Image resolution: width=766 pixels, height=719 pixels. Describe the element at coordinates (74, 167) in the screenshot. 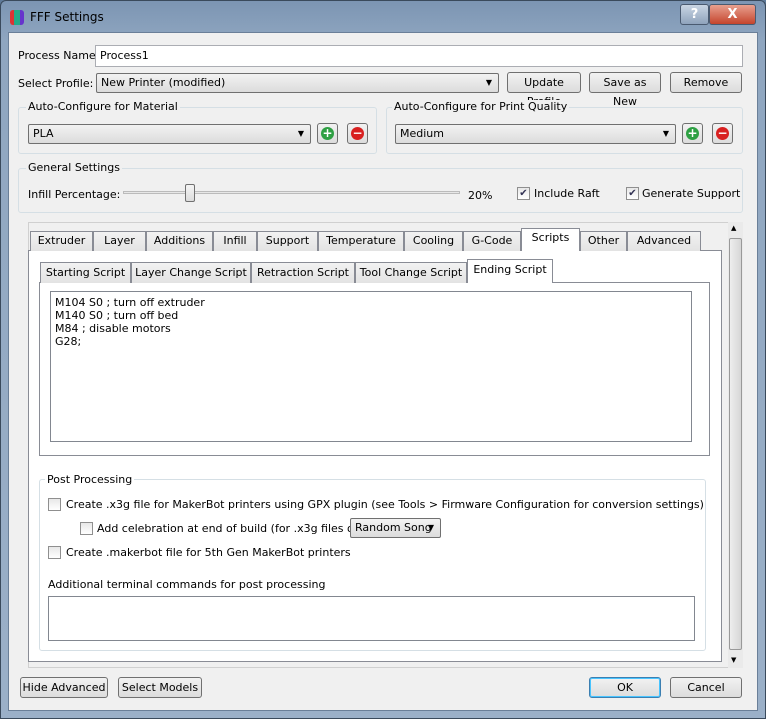

I see `general-settings-title: General Settings` at that location.